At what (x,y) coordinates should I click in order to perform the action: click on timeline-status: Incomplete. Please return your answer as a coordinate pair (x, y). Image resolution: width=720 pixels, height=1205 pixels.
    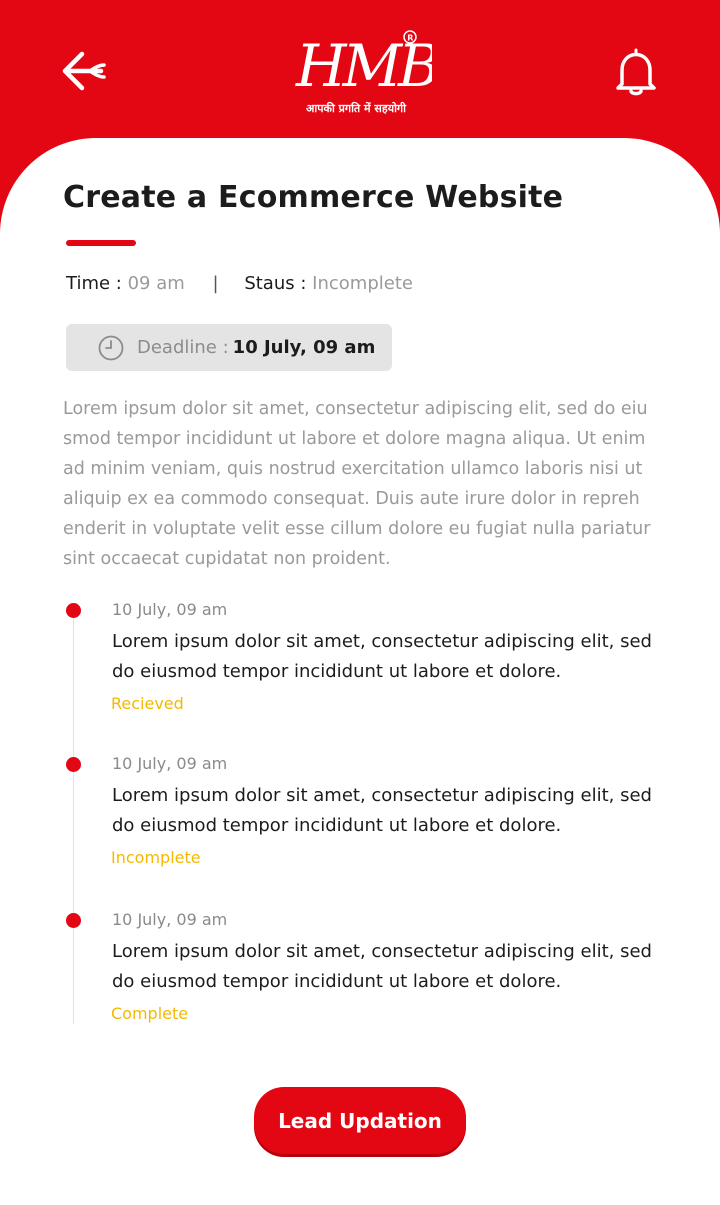
    Looking at the image, I should click on (156, 857).